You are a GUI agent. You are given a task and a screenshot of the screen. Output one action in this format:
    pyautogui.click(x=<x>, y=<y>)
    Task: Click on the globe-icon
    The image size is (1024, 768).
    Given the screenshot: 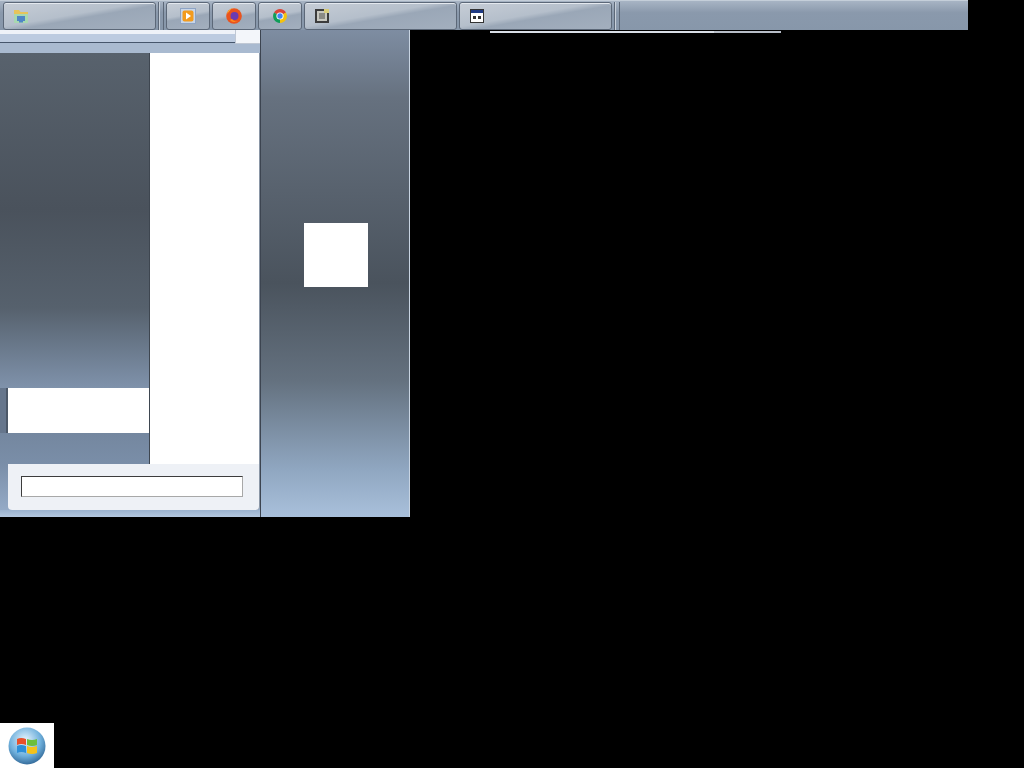 What is the action you would take?
    pyautogui.click(x=234, y=16)
    